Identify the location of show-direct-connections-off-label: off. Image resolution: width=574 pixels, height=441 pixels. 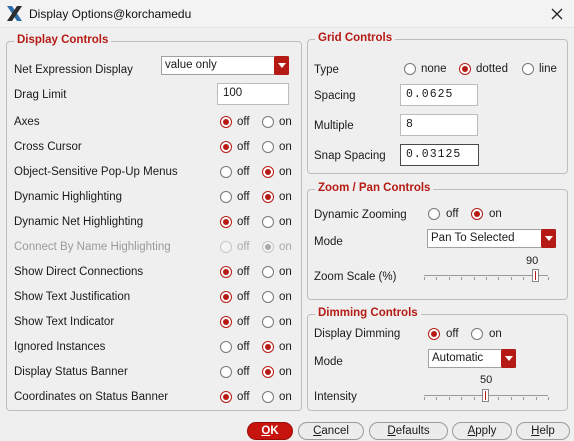
(243, 272).